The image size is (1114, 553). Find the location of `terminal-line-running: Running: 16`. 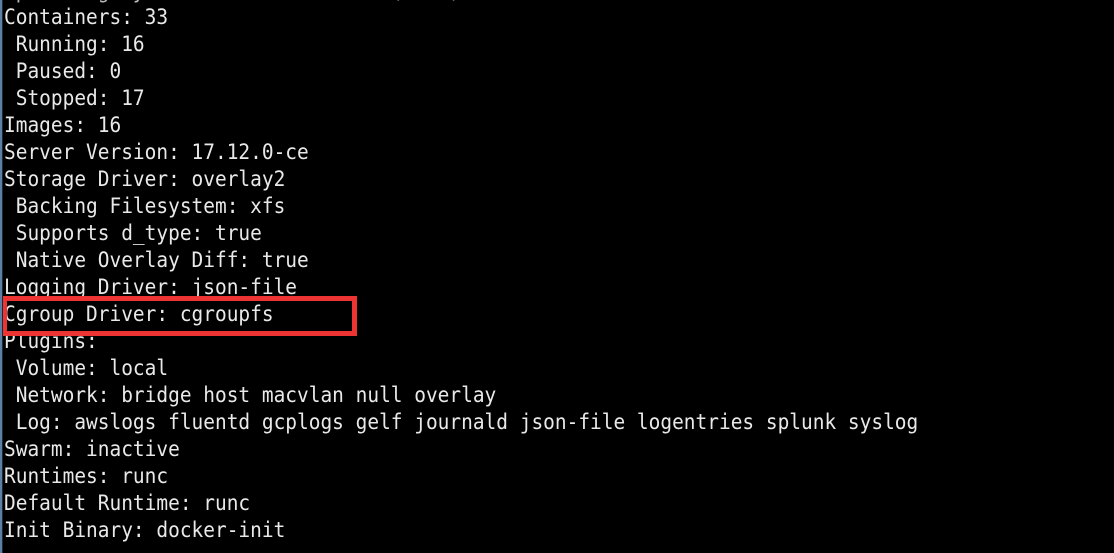

terminal-line-running: Running: 16 is located at coordinates (74, 44).